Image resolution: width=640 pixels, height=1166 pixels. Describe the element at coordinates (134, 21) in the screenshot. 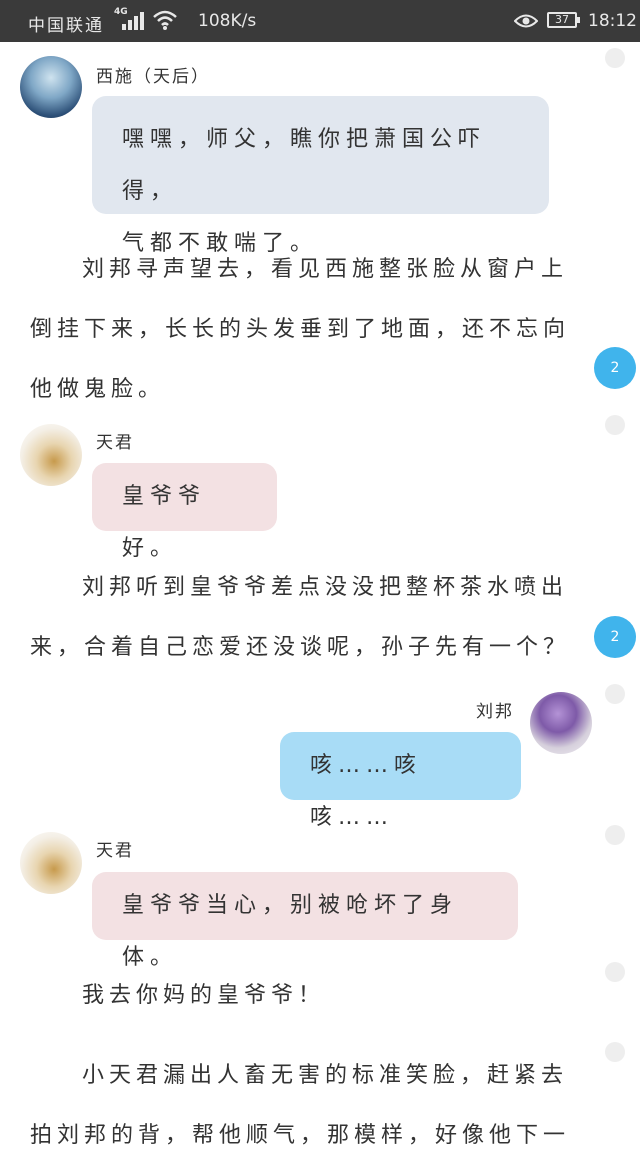

I see `signal-icon` at that location.